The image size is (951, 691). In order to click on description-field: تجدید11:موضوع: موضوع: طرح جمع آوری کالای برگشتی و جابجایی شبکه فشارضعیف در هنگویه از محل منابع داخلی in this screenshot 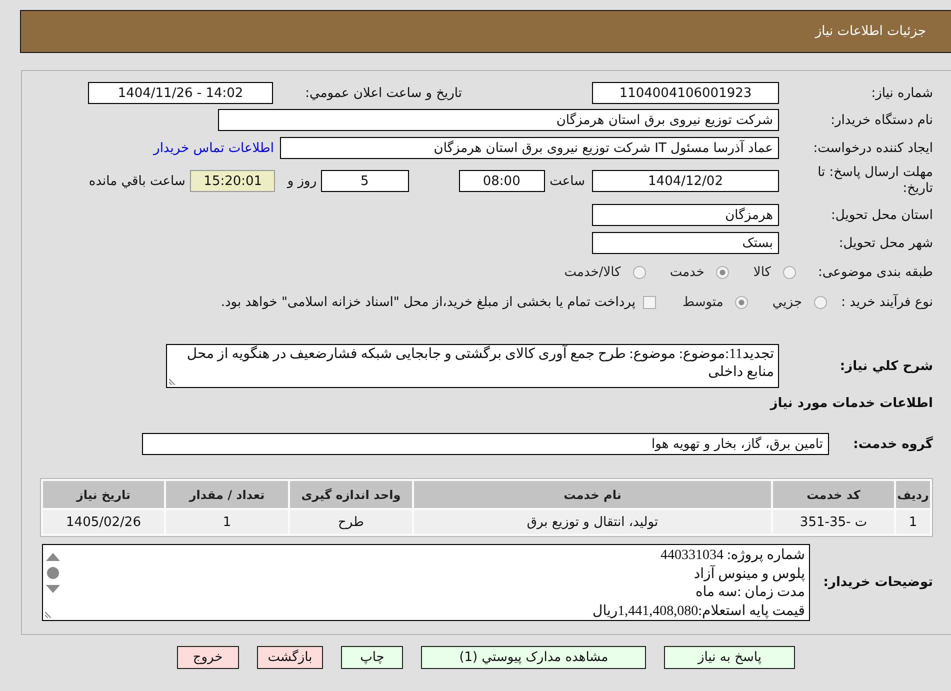, I will do `click(472, 366)`.